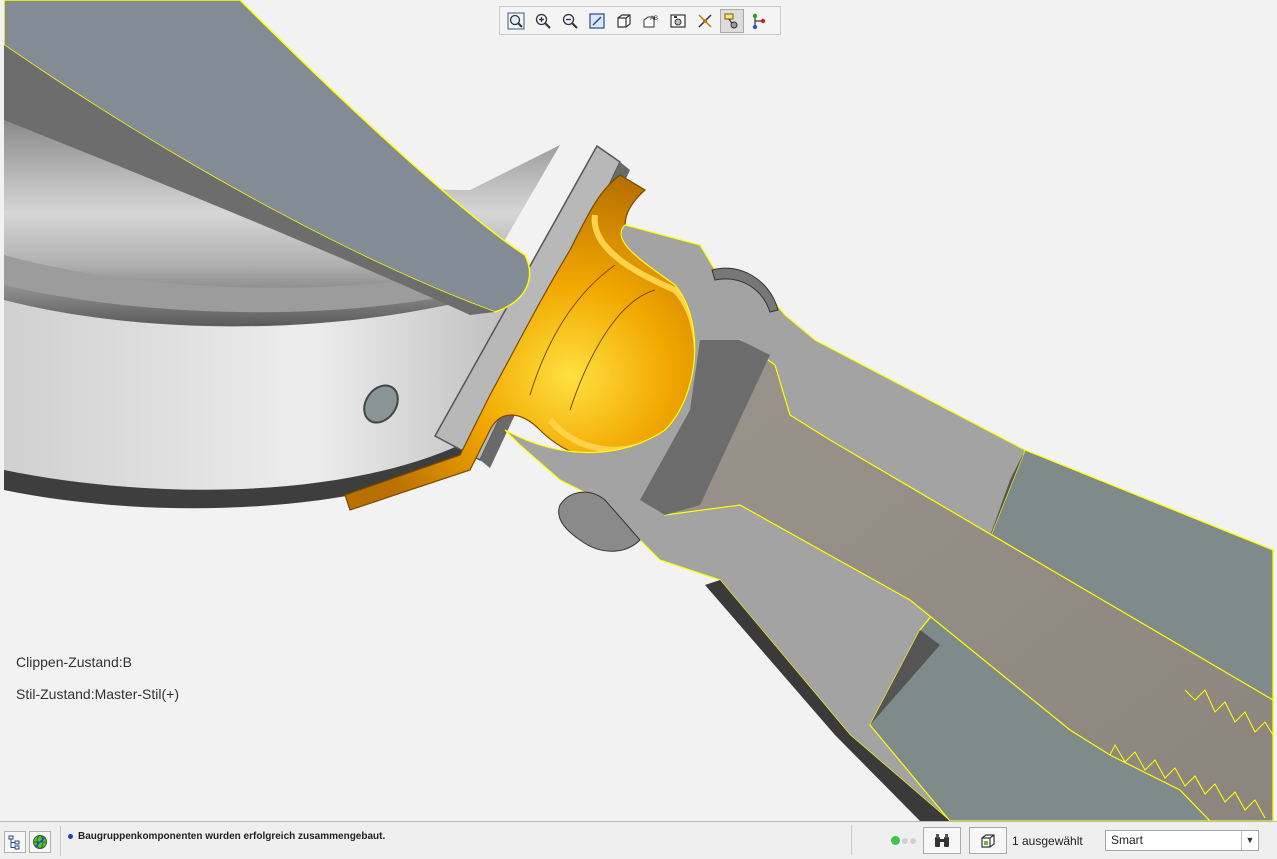 This screenshot has width=1277, height=859. I want to click on saved-views-button: AB, so click(651, 21).